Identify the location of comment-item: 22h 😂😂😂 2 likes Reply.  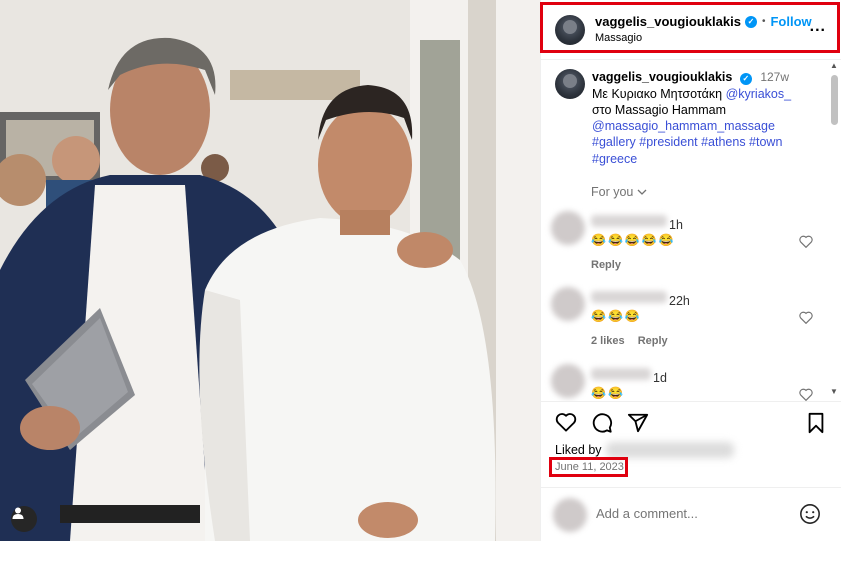
(686, 322).